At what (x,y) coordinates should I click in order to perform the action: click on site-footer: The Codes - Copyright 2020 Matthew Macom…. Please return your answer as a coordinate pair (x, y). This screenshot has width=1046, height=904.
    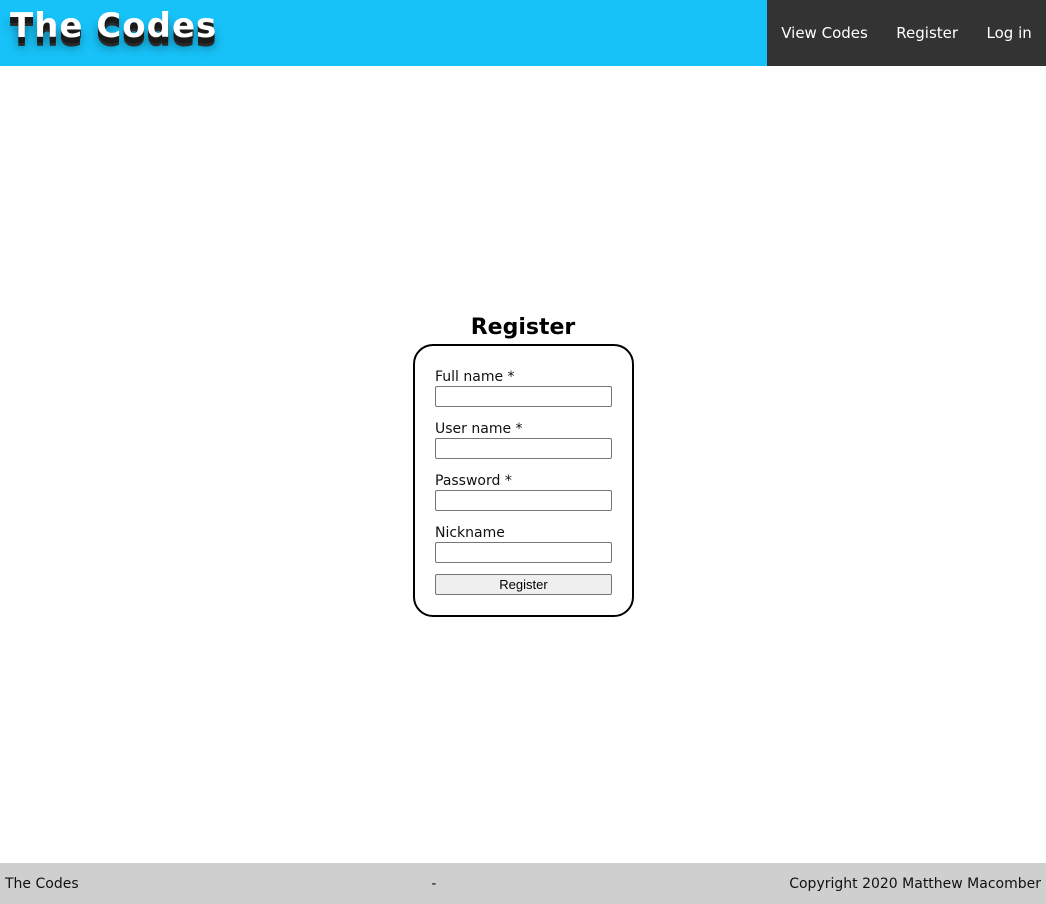
    Looking at the image, I should click on (523, 883).